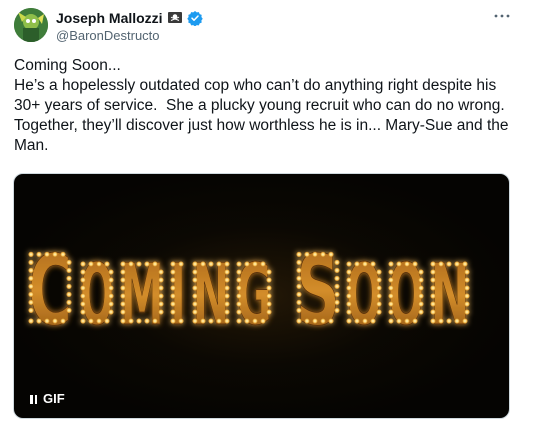  I want to click on more-dots-icon, so click(502, 16).